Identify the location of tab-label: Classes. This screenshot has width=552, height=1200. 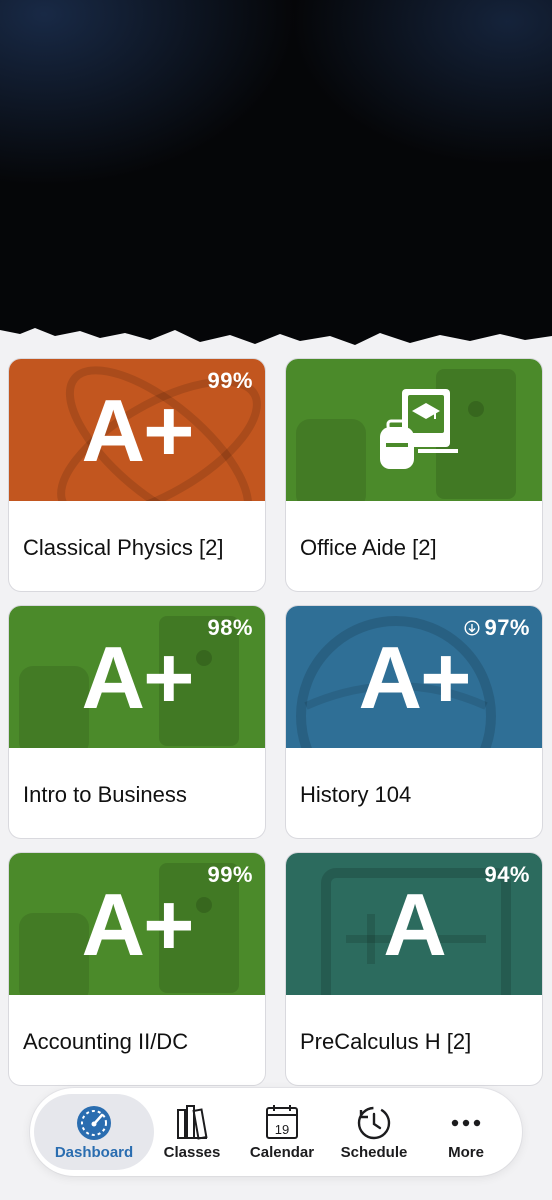
(192, 1152).